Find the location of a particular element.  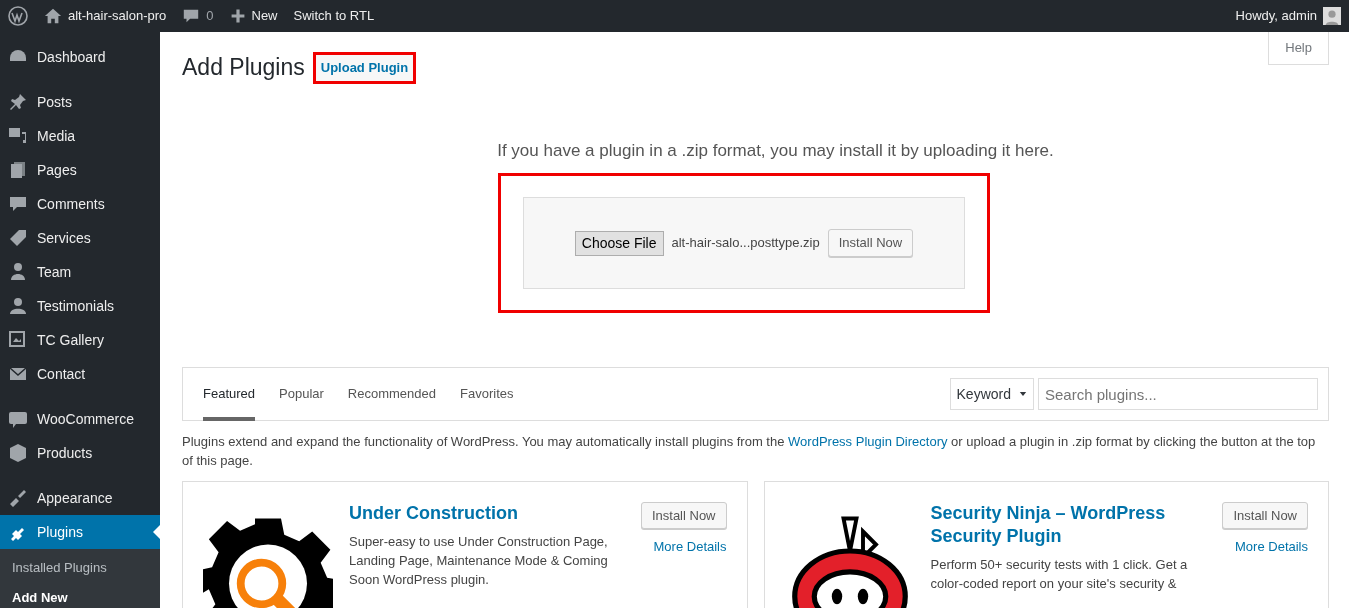

sidebar-item: Posts is located at coordinates (80, 102).